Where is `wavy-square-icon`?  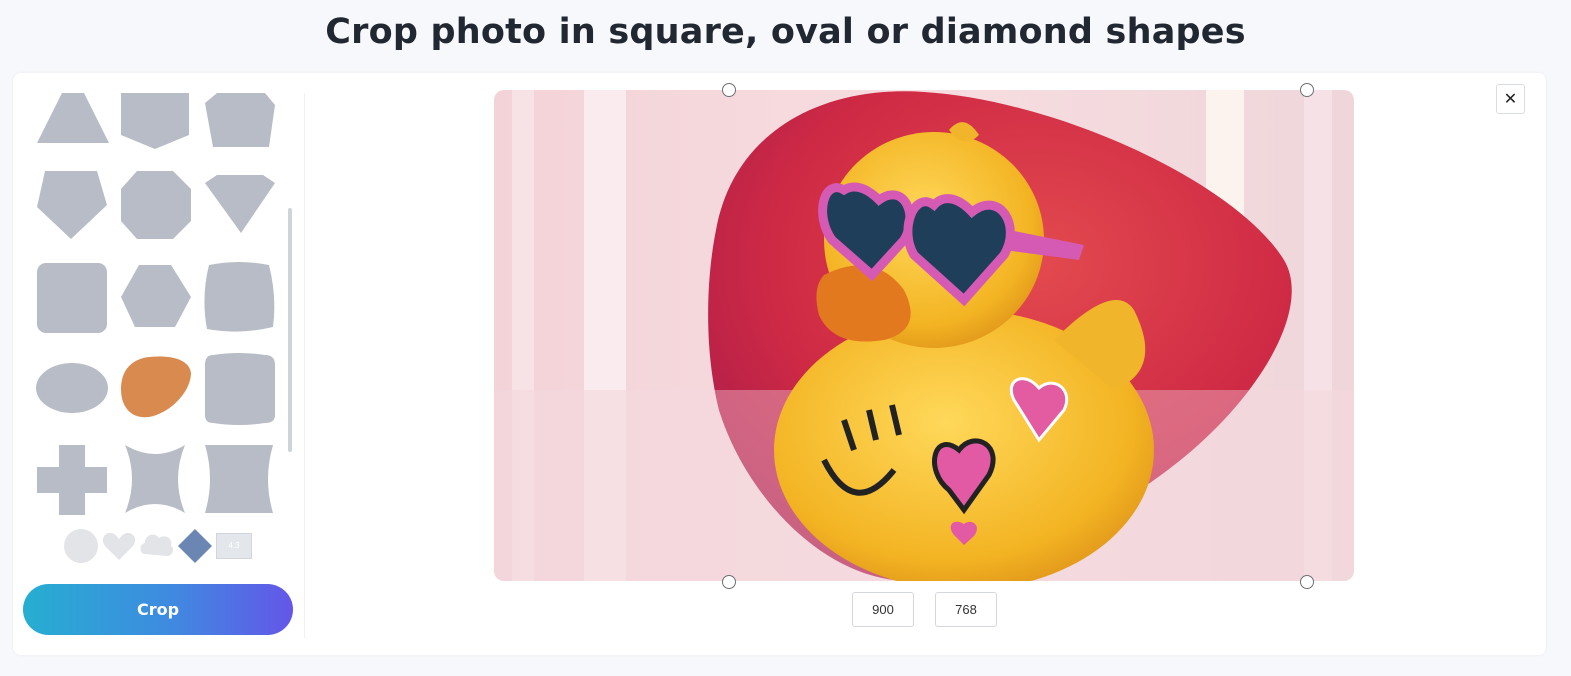
wavy-square-icon is located at coordinates (239, 297).